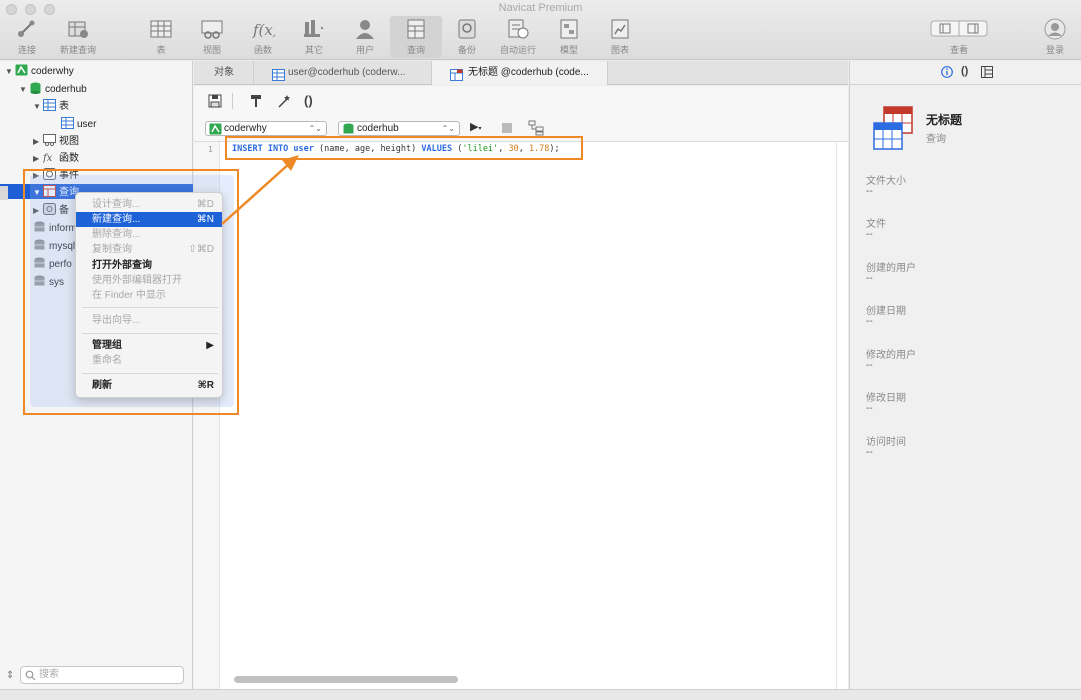 This screenshot has height=700, width=1081. Describe the element at coordinates (869, 452) in the screenshot. I see `prop-value-access-time: --` at that location.